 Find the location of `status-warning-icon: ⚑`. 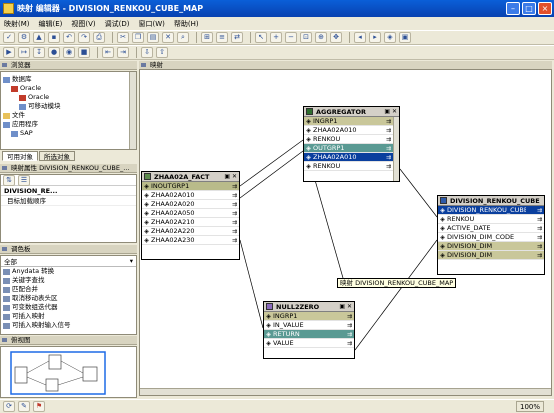

status-warning-icon: ⚑ is located at coordinates (39, 406).